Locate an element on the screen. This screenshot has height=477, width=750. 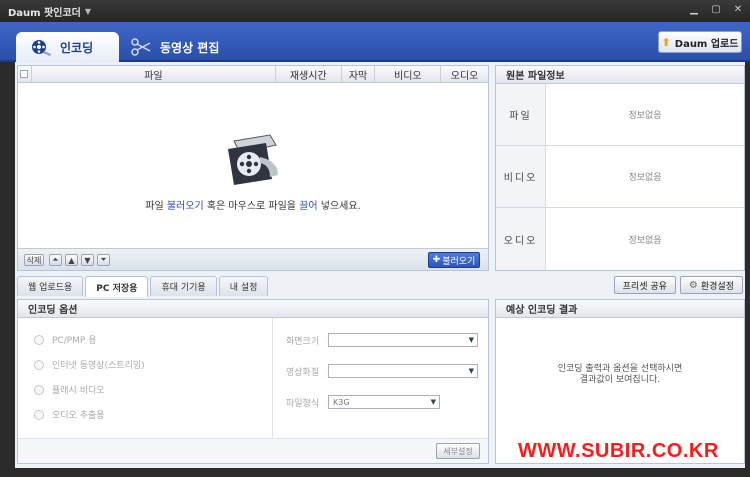
tab-video-edit: 동영상 편집 is located at coordinates (181, 47).